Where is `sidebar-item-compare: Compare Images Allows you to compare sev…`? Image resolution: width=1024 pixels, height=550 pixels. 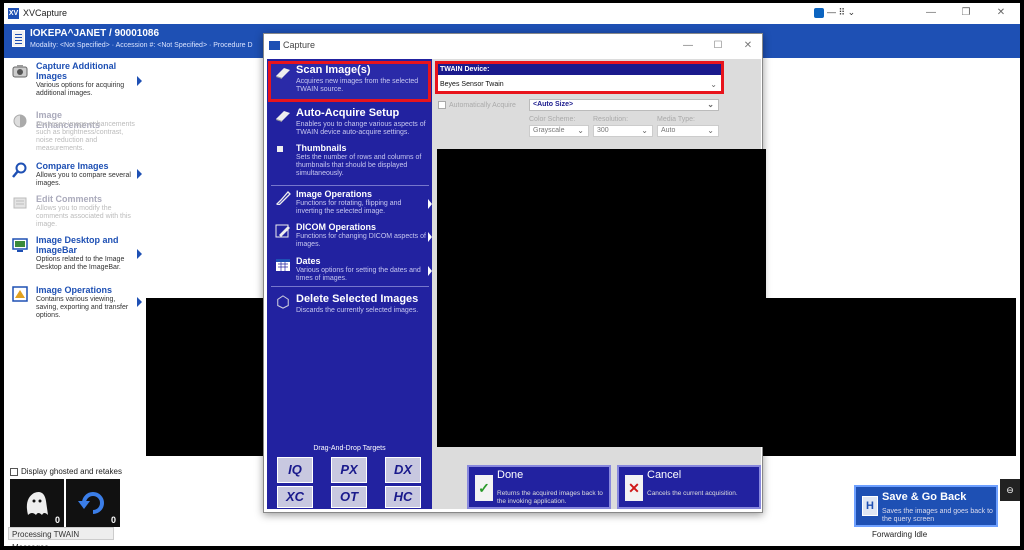
sidebar-item-compare: Compare Images Allows you to compare sev… is located at coordinates (75, 176).